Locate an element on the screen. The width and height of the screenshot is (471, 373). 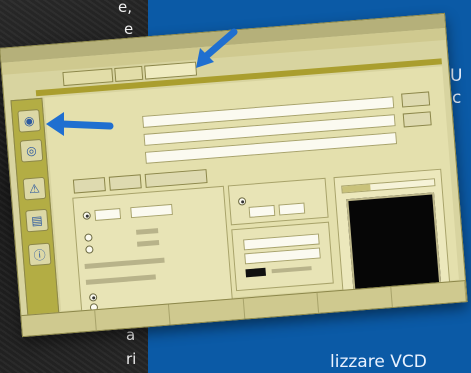
text-fragment: lizzare VCD is located at coordinates (378, 362).